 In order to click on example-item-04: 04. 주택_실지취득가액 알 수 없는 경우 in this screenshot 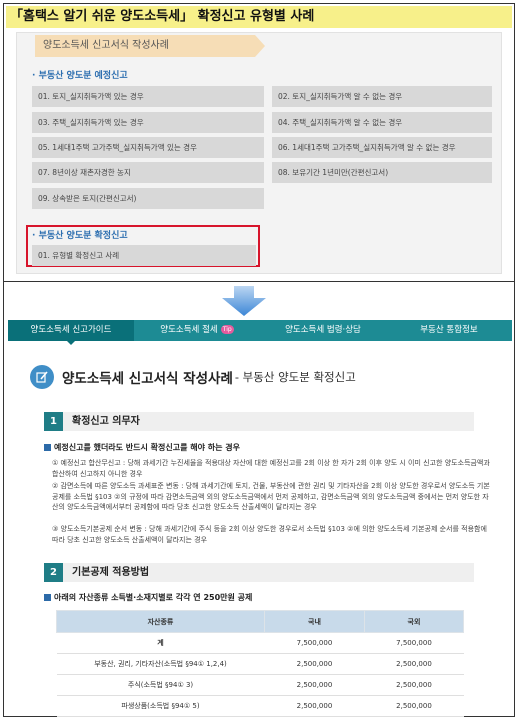, I will do `click(382, 122)`.